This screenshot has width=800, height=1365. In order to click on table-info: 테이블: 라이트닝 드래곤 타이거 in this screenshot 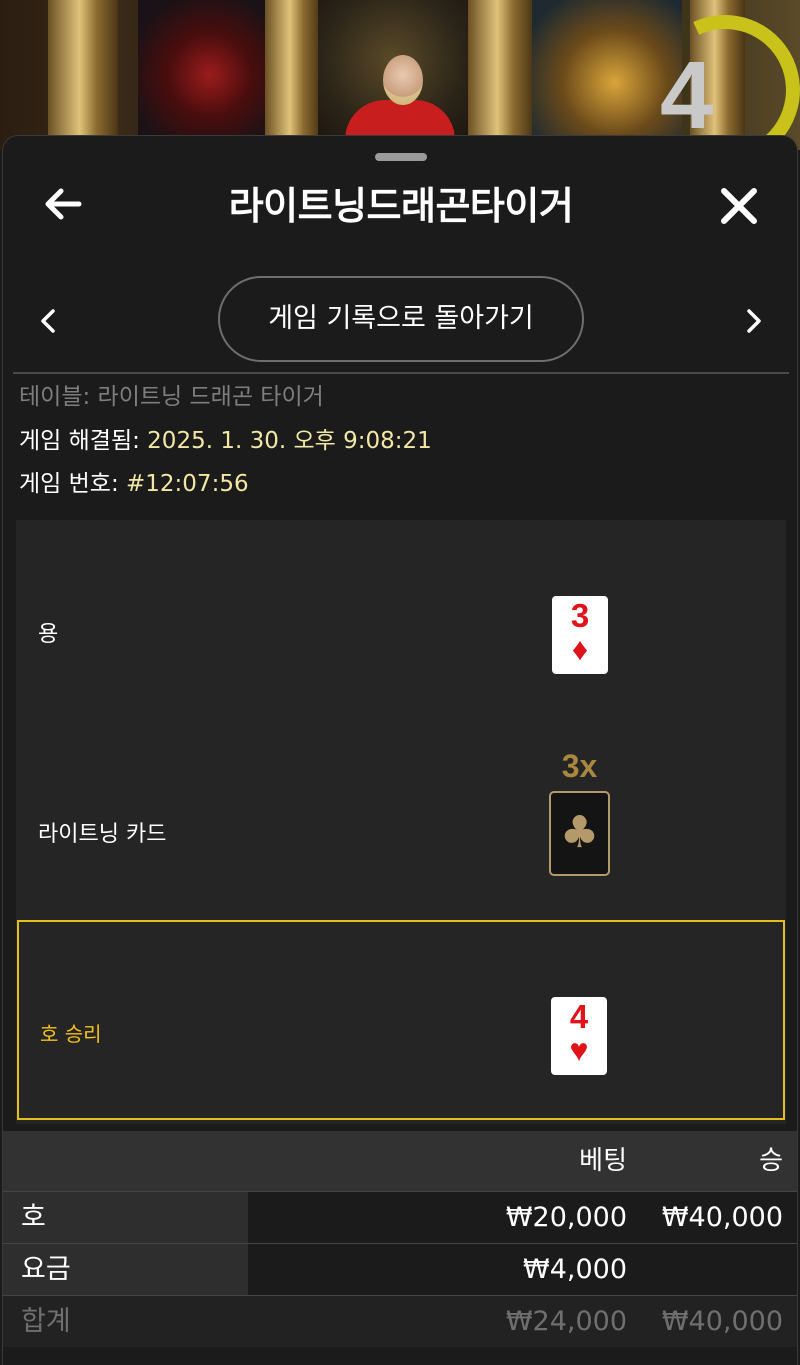, I will do `click(171, 397)`.